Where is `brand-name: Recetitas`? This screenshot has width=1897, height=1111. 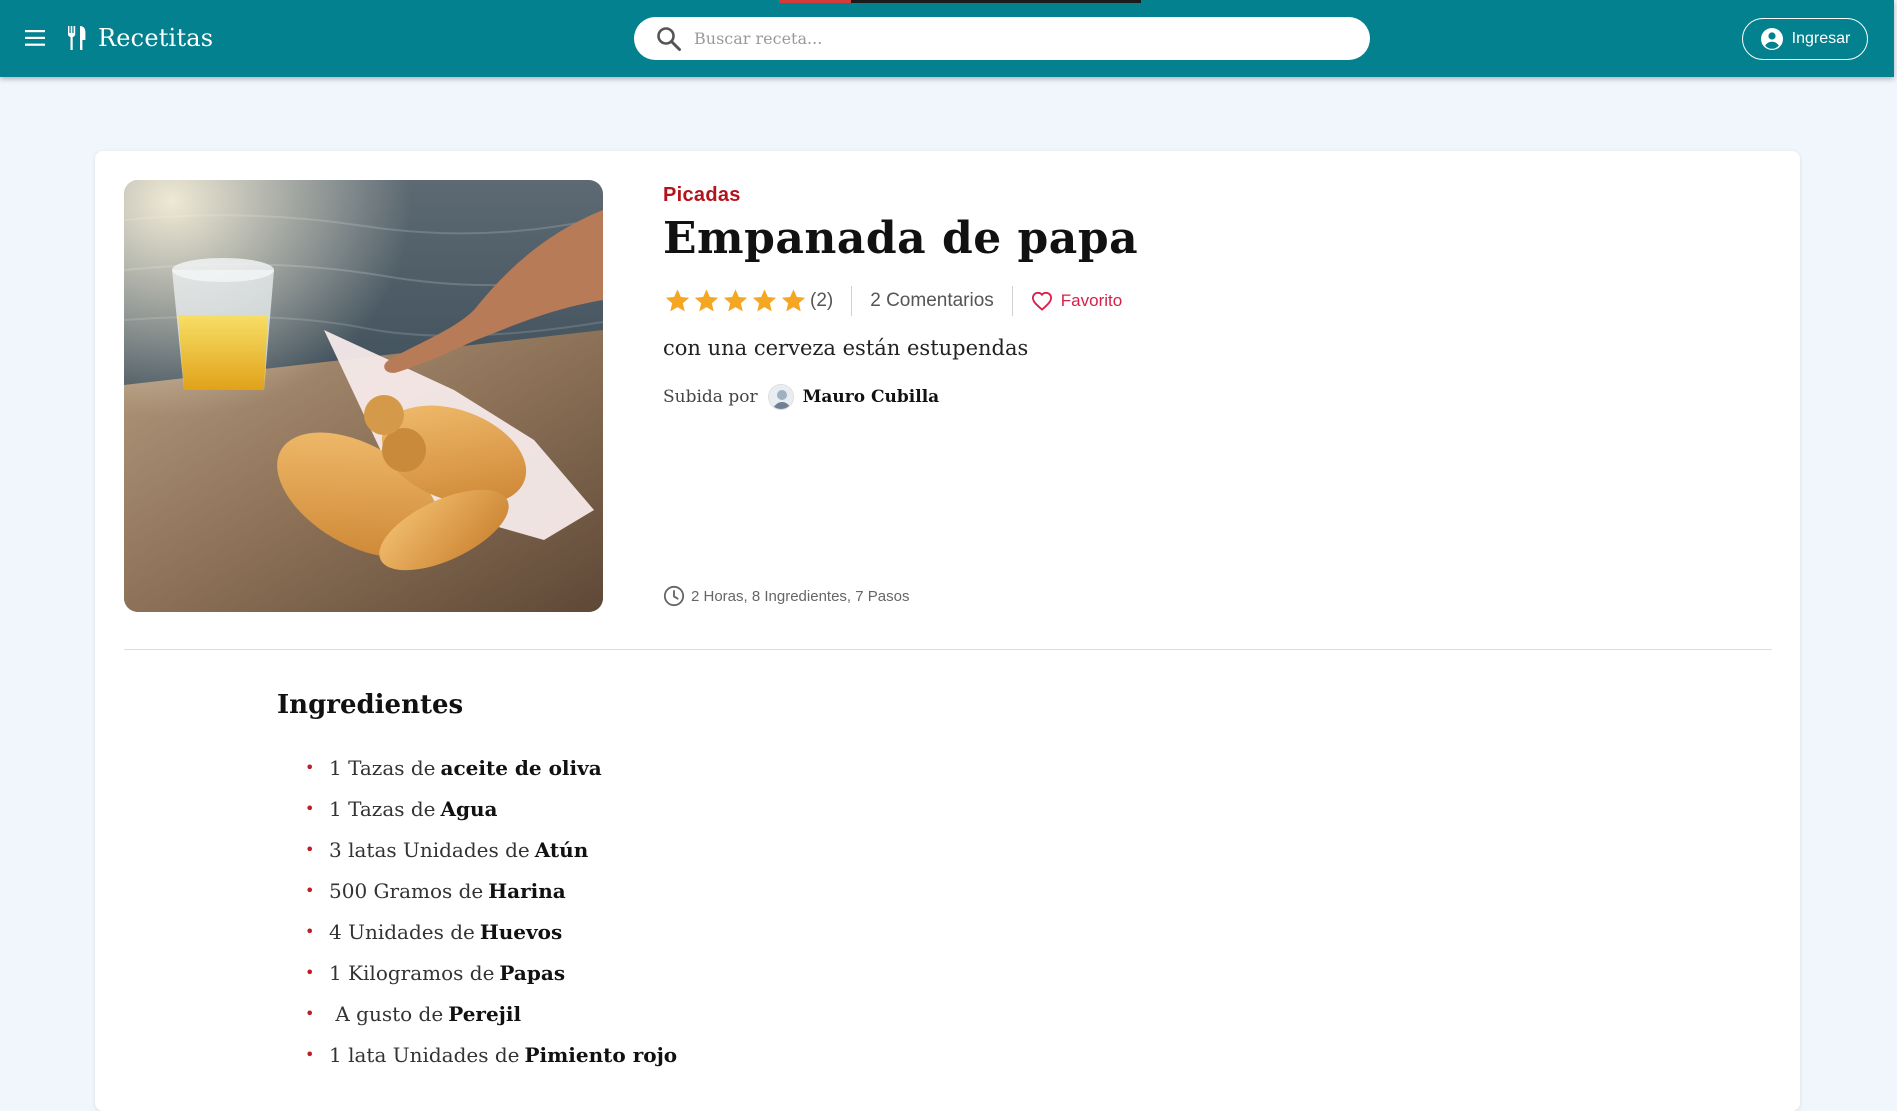
brand-name: Recetitas is located at coordinates (156, 38).